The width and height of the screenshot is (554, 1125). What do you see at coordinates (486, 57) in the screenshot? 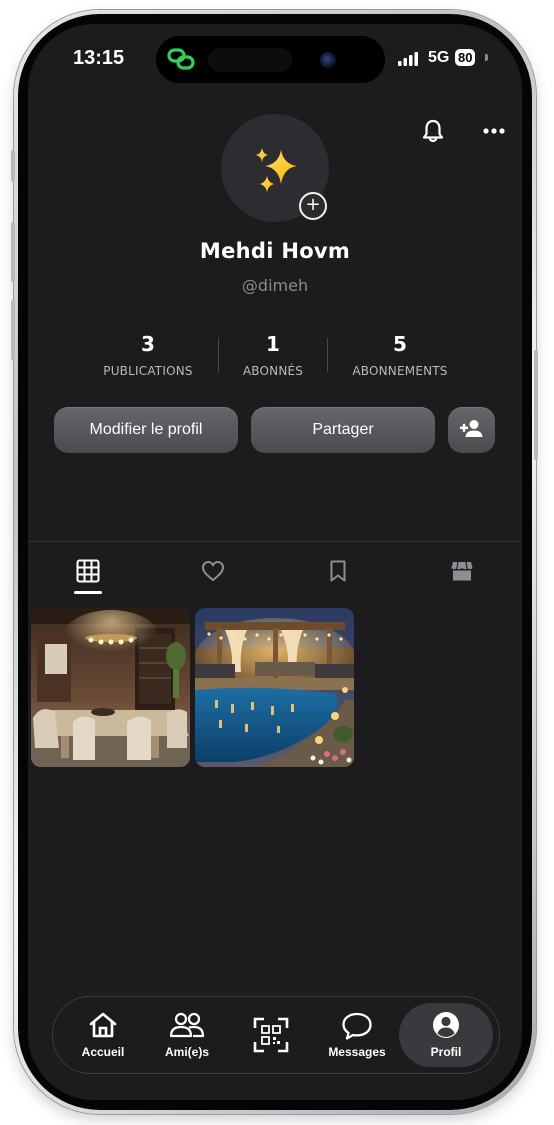
I see `battery-cap` at bounding box center [486, 57].